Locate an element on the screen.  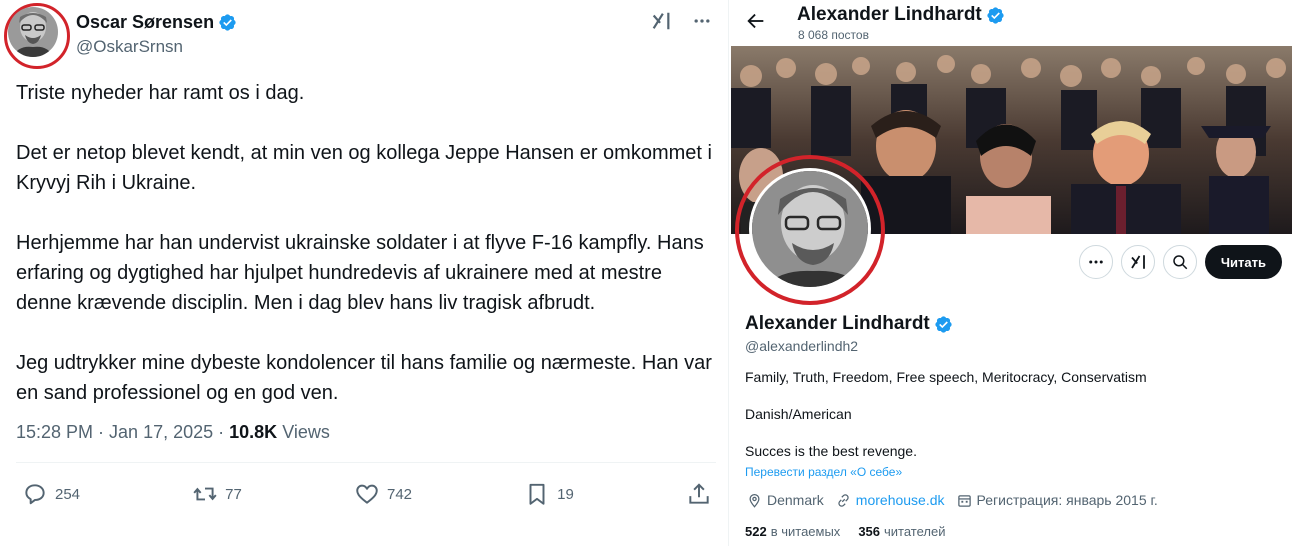
tweet-author-name: Oscar Sørensen is located at coordinates (145, 22).